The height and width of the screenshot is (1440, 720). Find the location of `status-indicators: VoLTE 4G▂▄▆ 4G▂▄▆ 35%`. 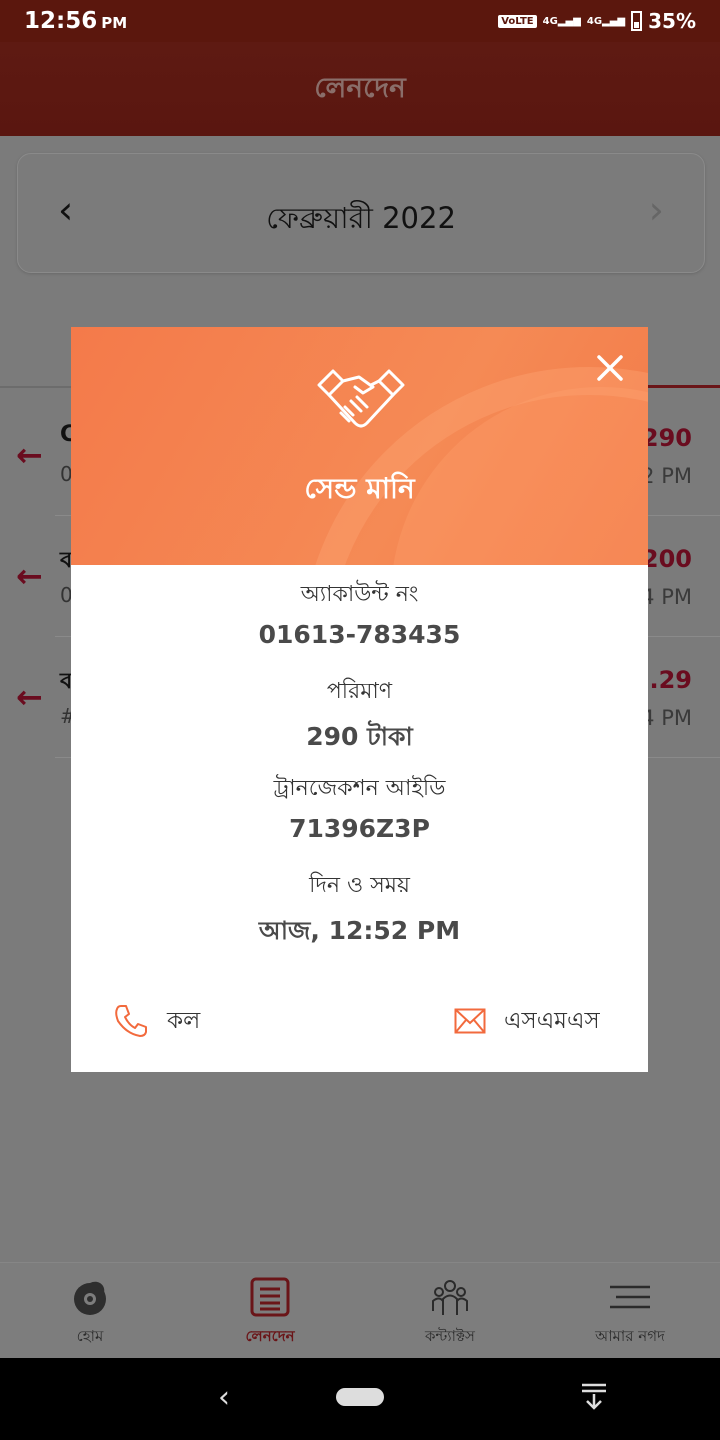

status-indicators: VoLTE 4G▂▄▆ 4G▂▄▆ 35% is located at coordinates (597, 21).